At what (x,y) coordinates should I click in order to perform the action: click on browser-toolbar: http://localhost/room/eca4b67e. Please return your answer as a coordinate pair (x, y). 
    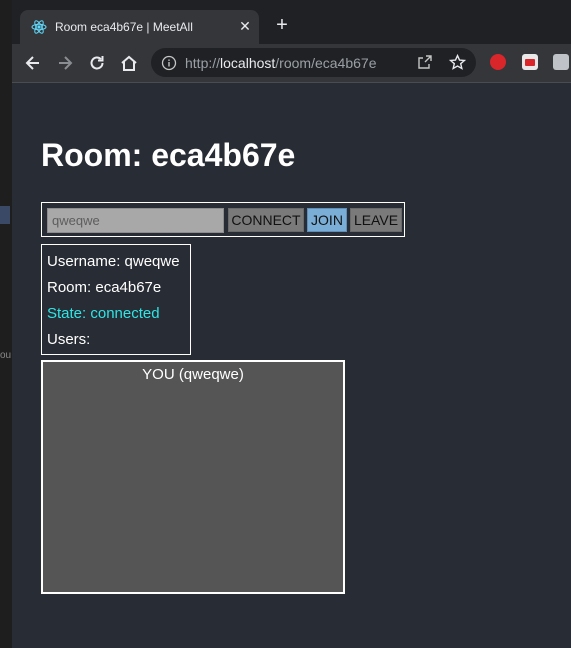
    Looking at the image, I should click on (291, 63).